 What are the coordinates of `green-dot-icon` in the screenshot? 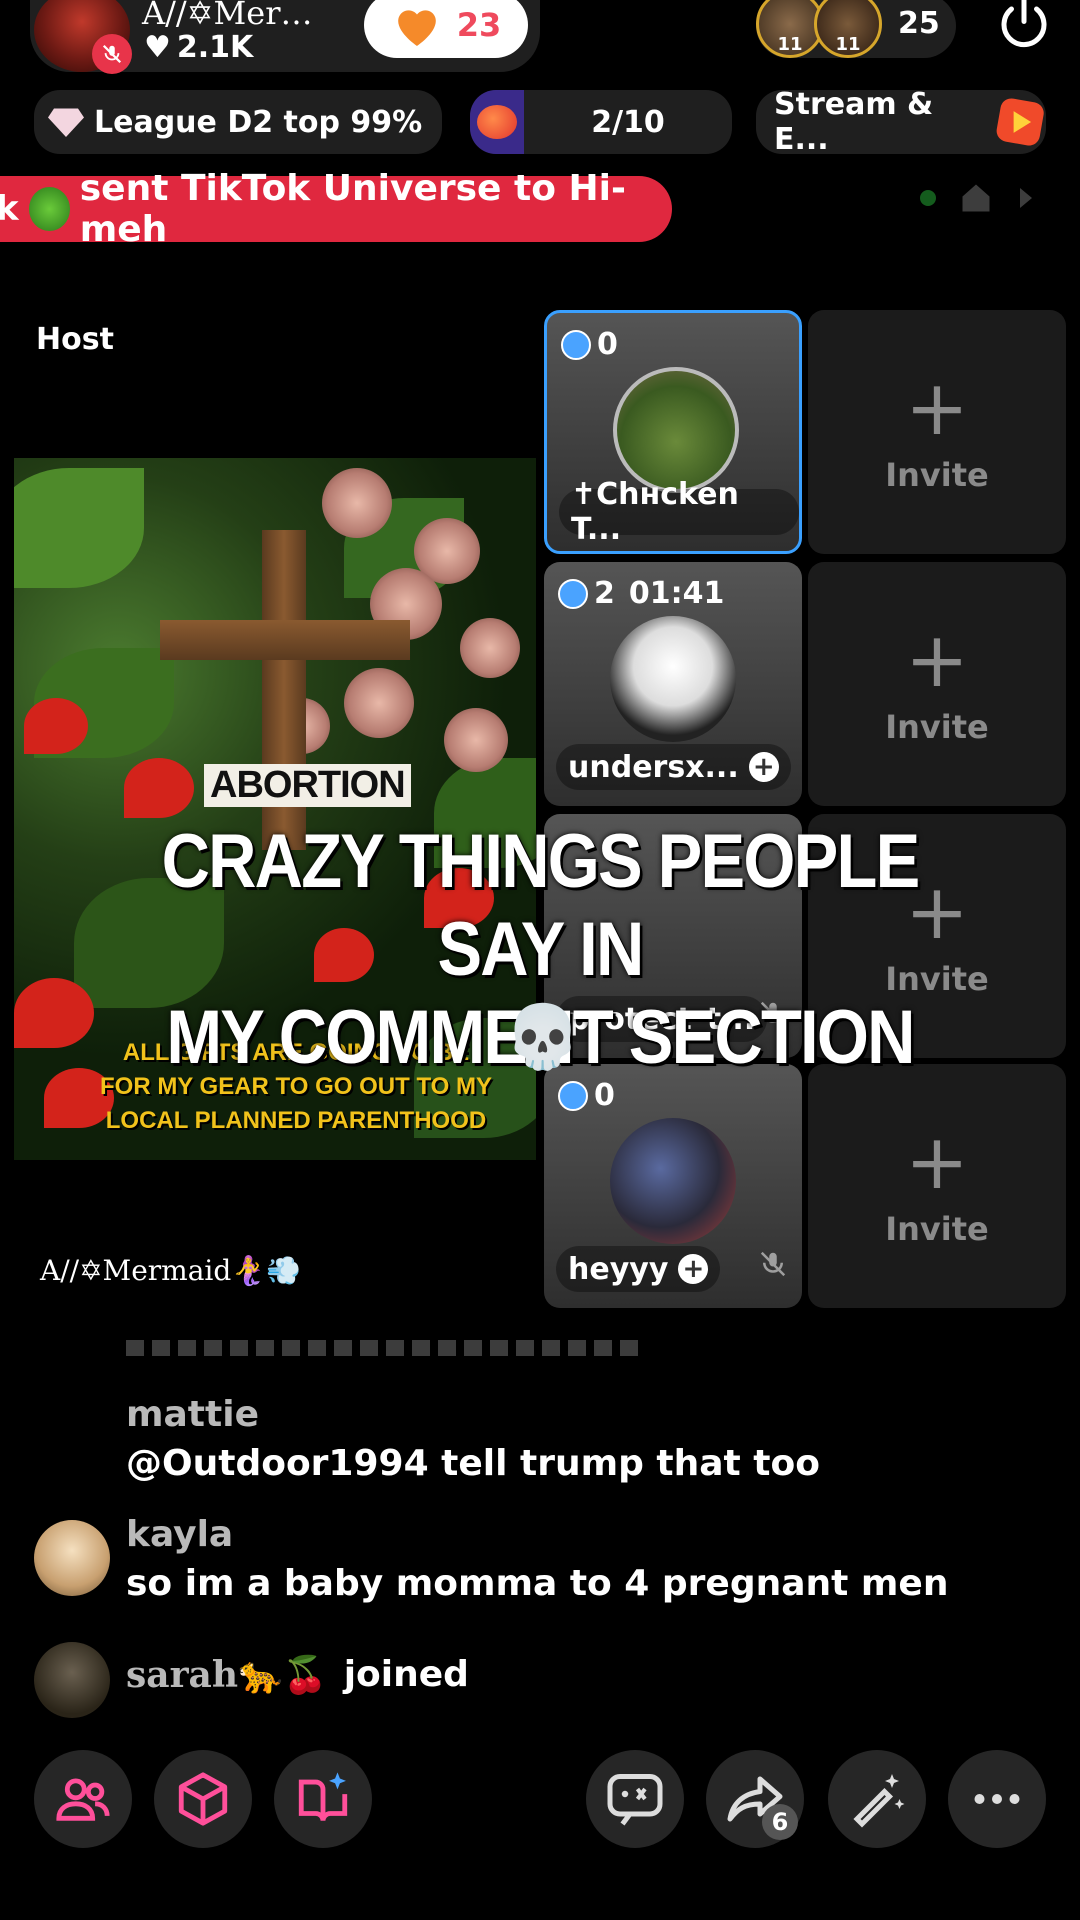 It's located at (928, 198).